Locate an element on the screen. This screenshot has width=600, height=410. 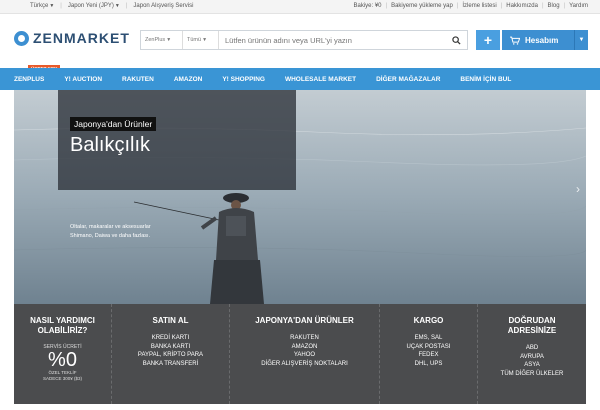
search-icon is located at coordinates (456, 40).